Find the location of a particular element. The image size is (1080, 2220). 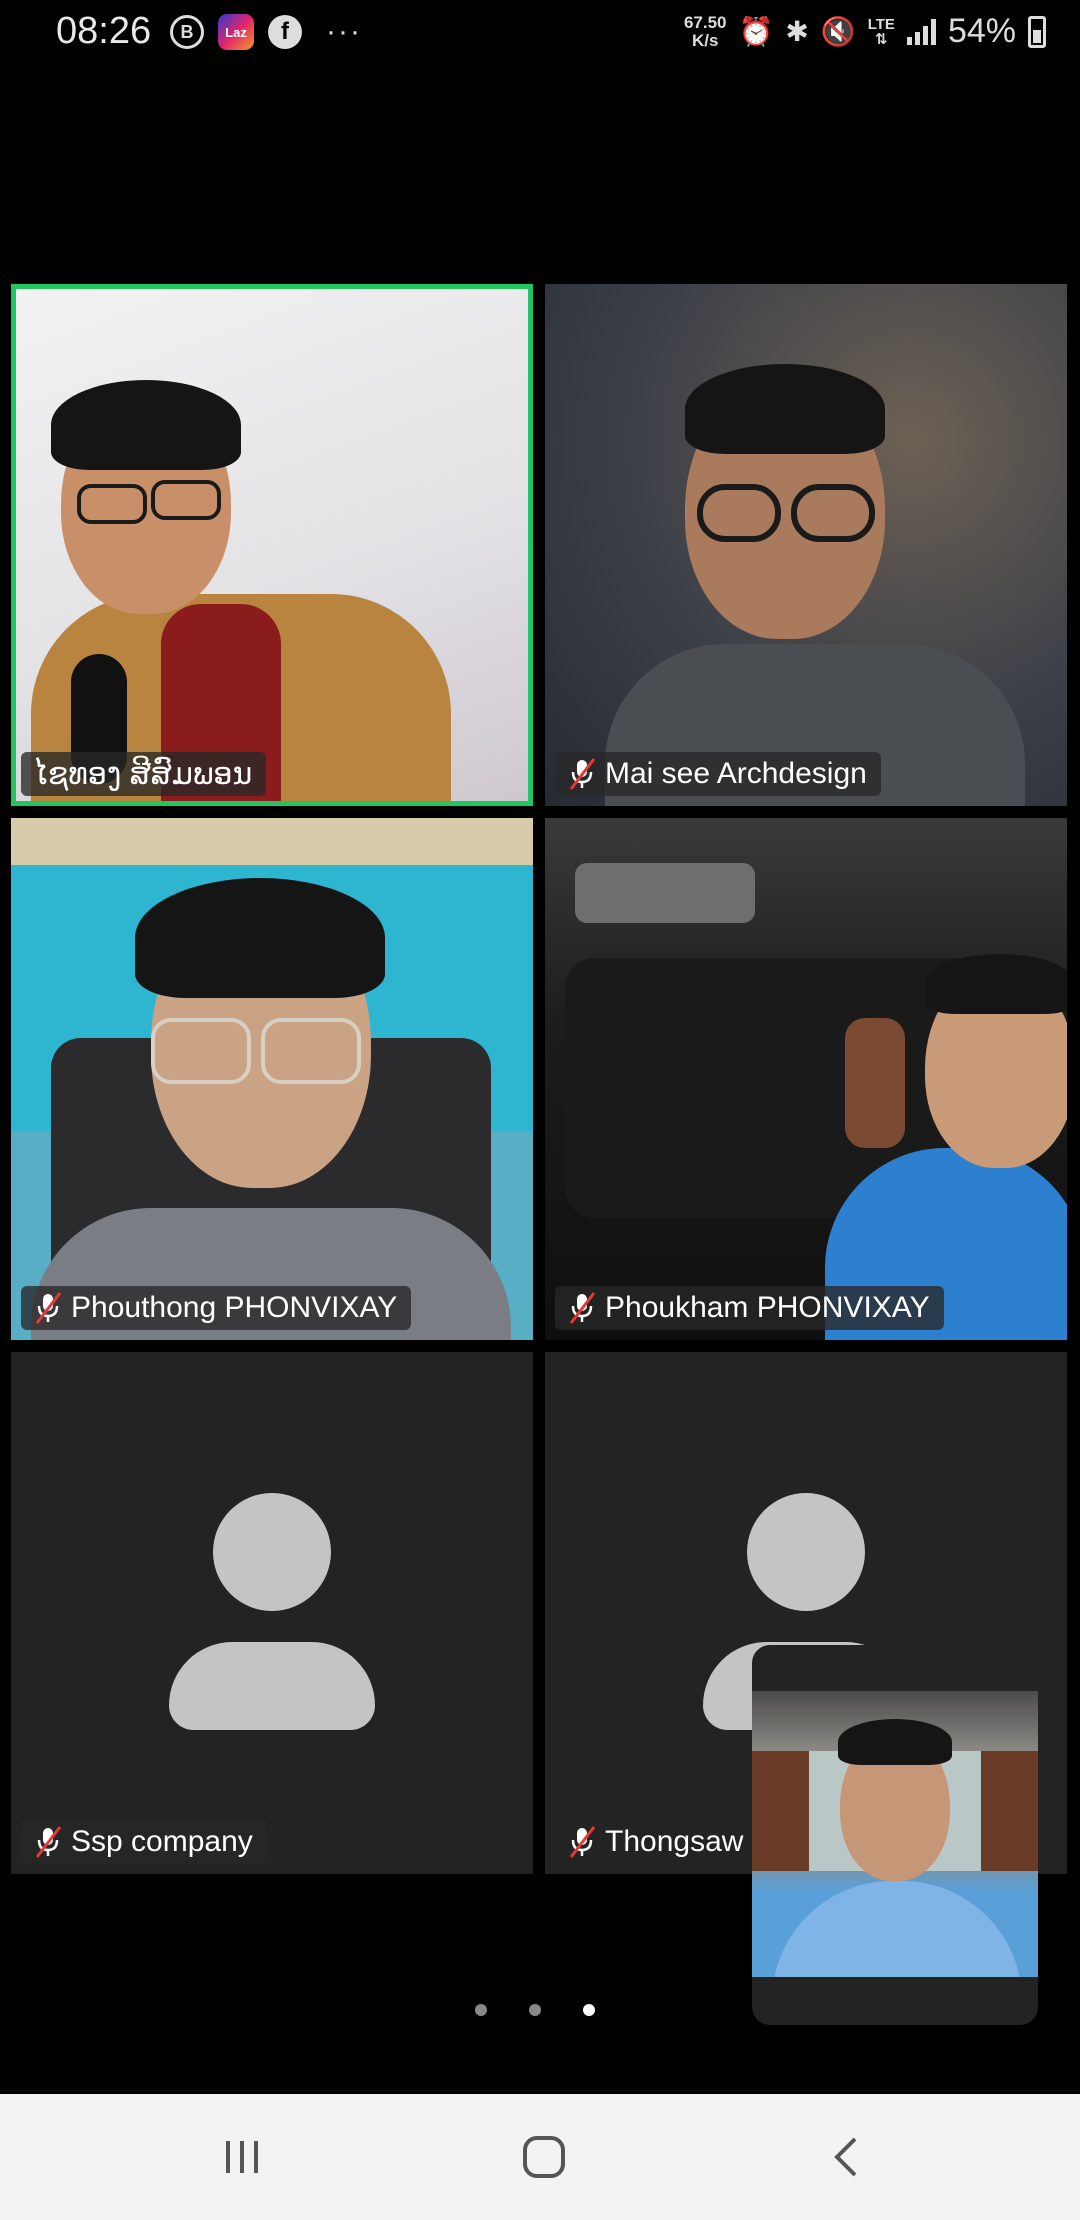

recent-apps-icon is located at coordinates (242, 2157).